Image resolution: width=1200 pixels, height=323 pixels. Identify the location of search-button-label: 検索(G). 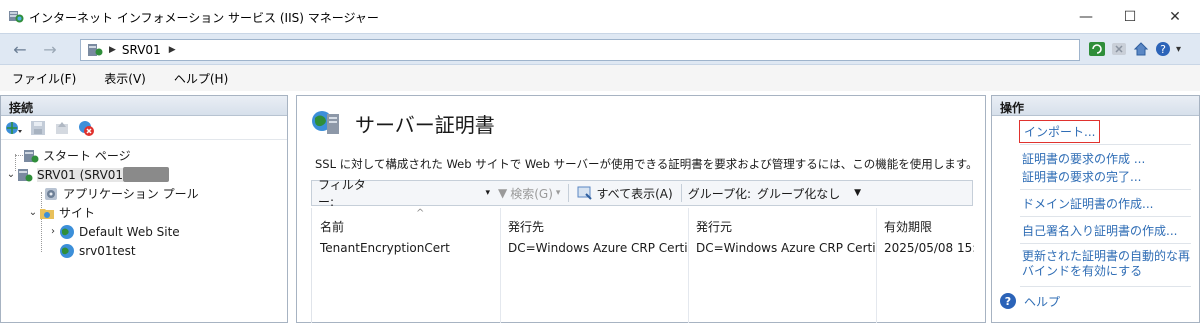
(531, 193).